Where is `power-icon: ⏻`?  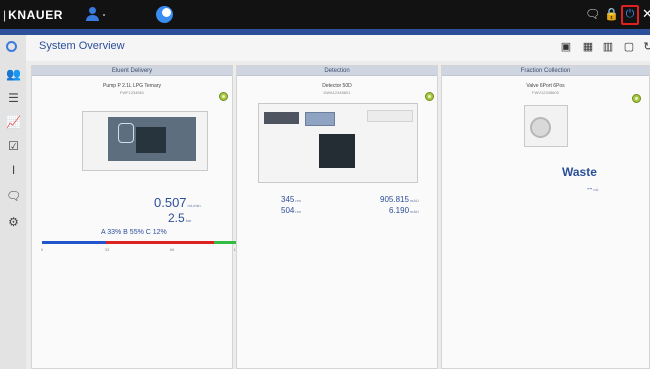 power-icon: ⏻ is located at coordinates (630, 15).